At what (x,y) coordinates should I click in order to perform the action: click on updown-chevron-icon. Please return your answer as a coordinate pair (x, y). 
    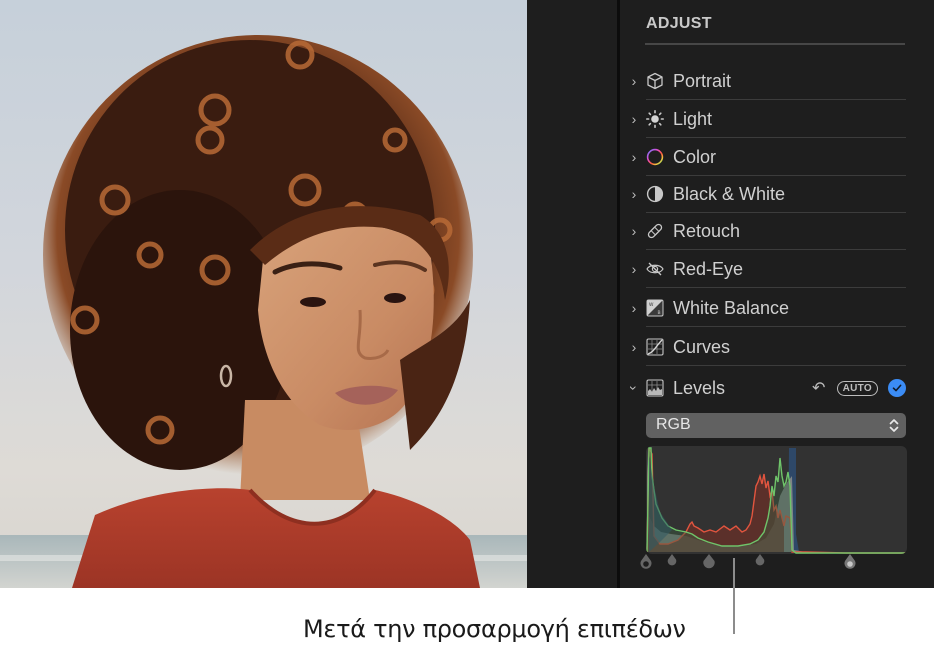
    Looking at the image, I should click on (894, 425).